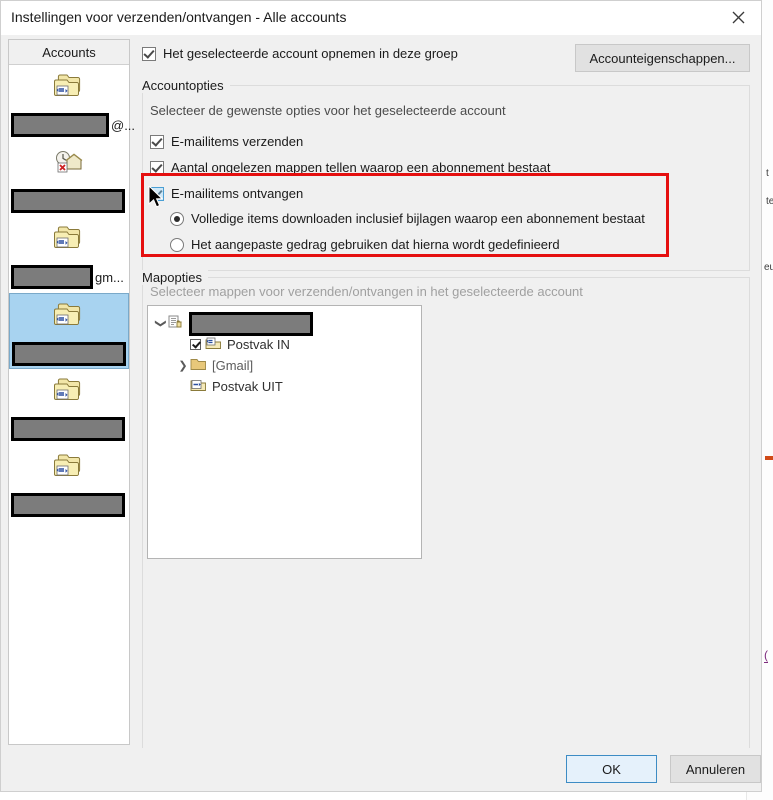 The width and height of the screenshot is (773, 800). What do you see at coordinates (247, 386) in the screenshot?
I see `folder-label: Postvak UIT` at bounding box center [247, 386].